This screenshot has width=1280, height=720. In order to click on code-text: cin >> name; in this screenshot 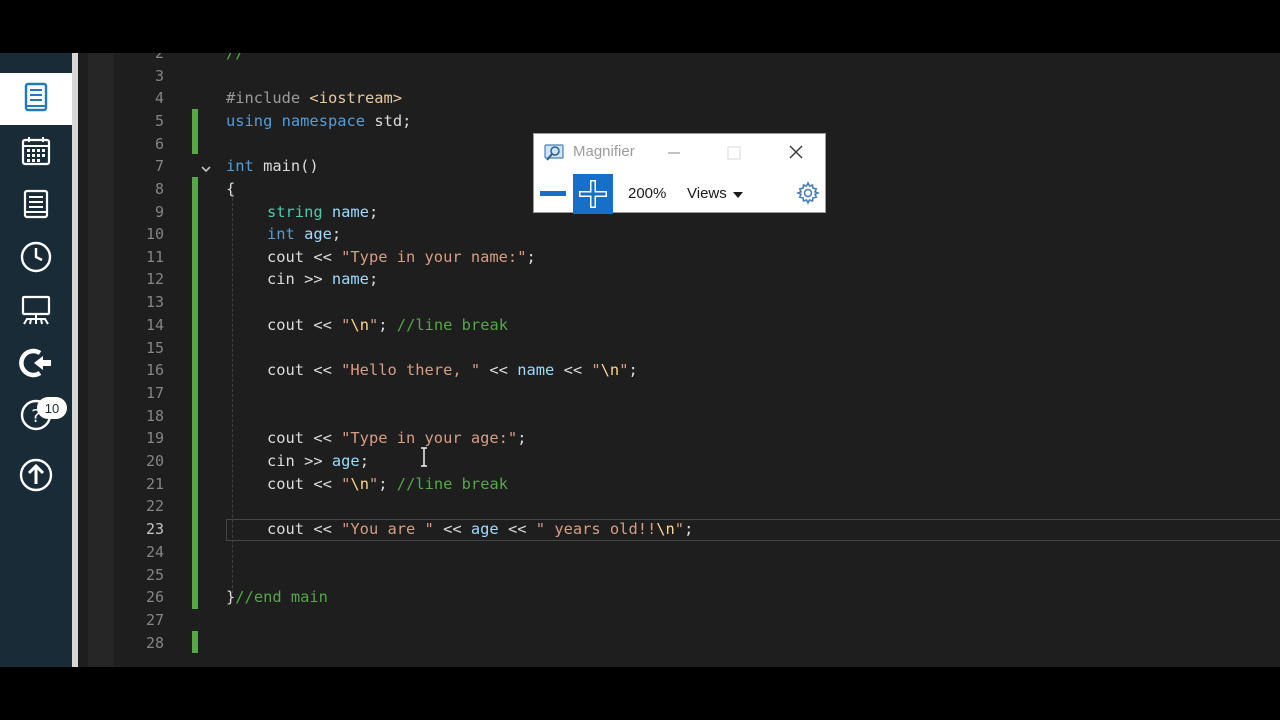, I will do `click(323, 279)`.